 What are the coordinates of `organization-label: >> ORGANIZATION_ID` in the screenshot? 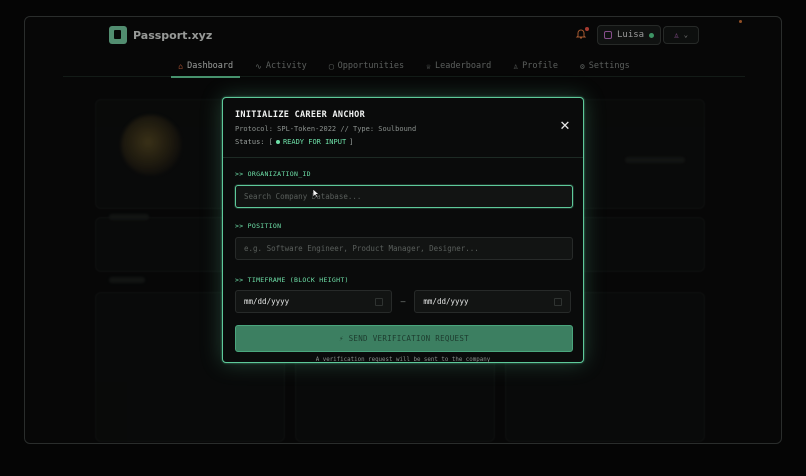 It's located at (273, 174).